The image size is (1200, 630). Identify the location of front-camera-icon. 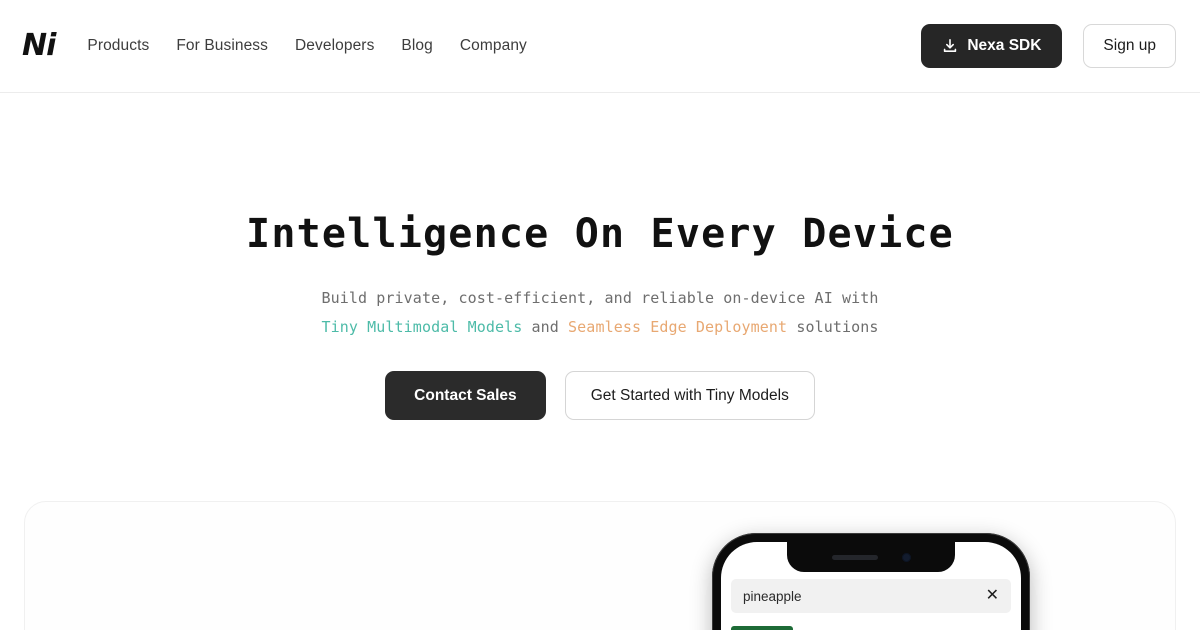
(906, 557).